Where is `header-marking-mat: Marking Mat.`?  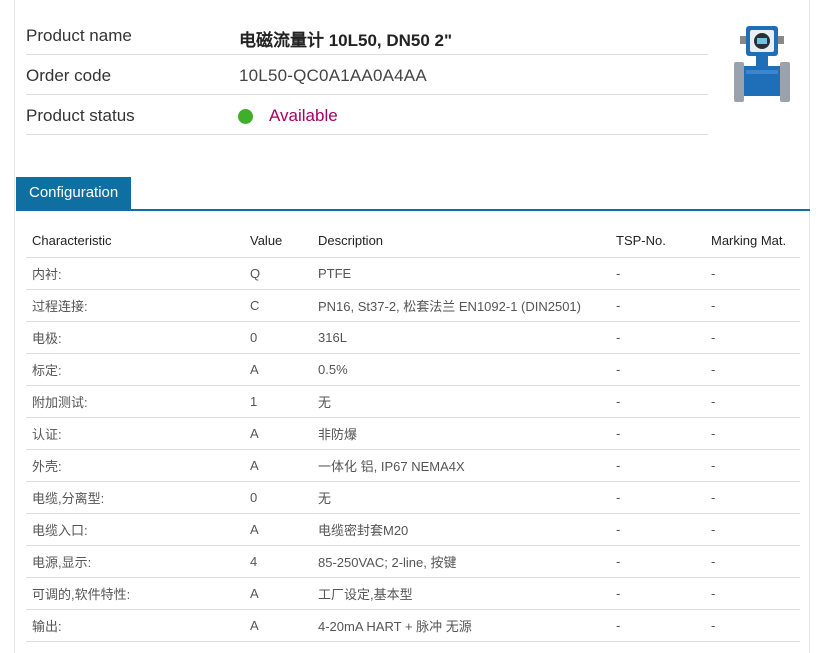
header-marking-mat: Marking Mat. is located at coordinates (752, 241).